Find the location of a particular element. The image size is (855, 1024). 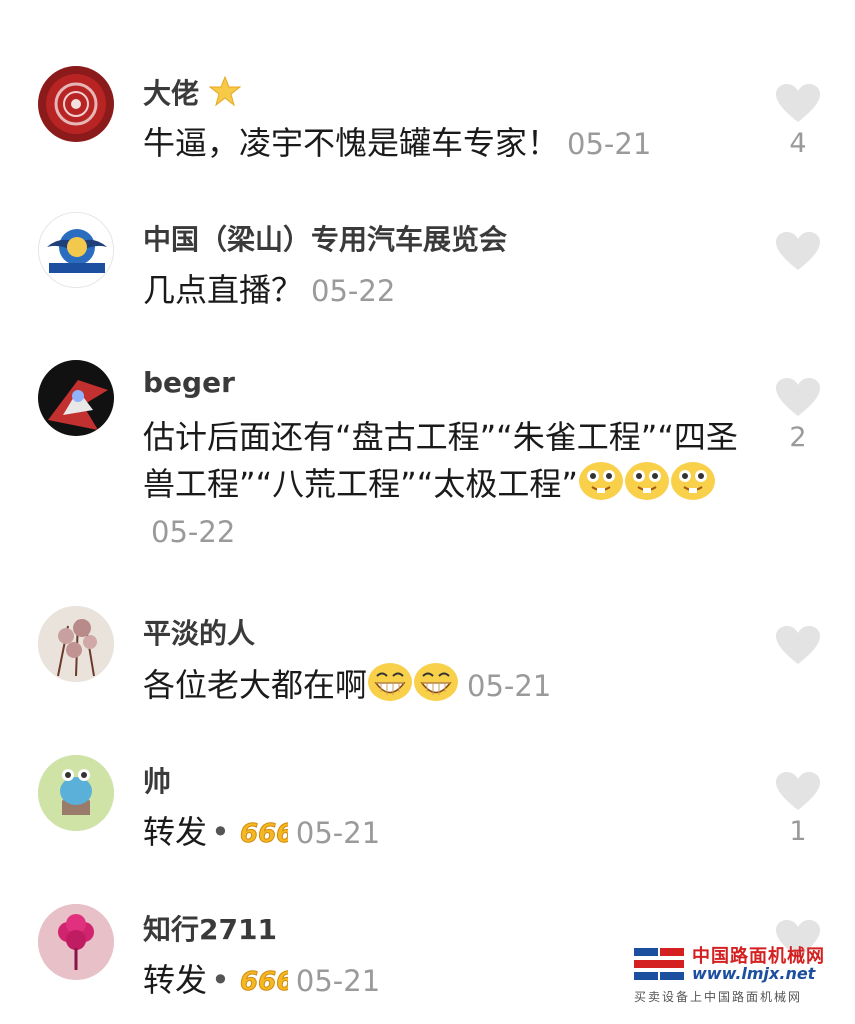

like-count: 1 is located at coordinates (798, 831).